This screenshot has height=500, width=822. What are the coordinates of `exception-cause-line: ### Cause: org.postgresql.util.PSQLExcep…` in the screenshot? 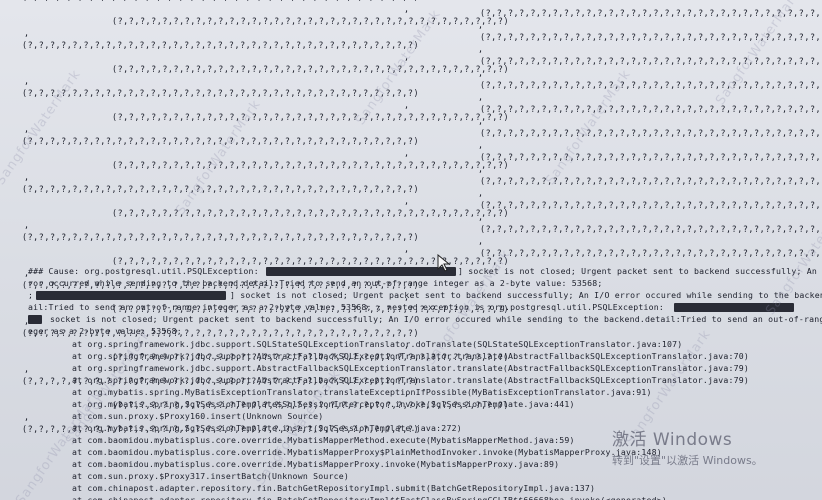 It's located at (143, 271).